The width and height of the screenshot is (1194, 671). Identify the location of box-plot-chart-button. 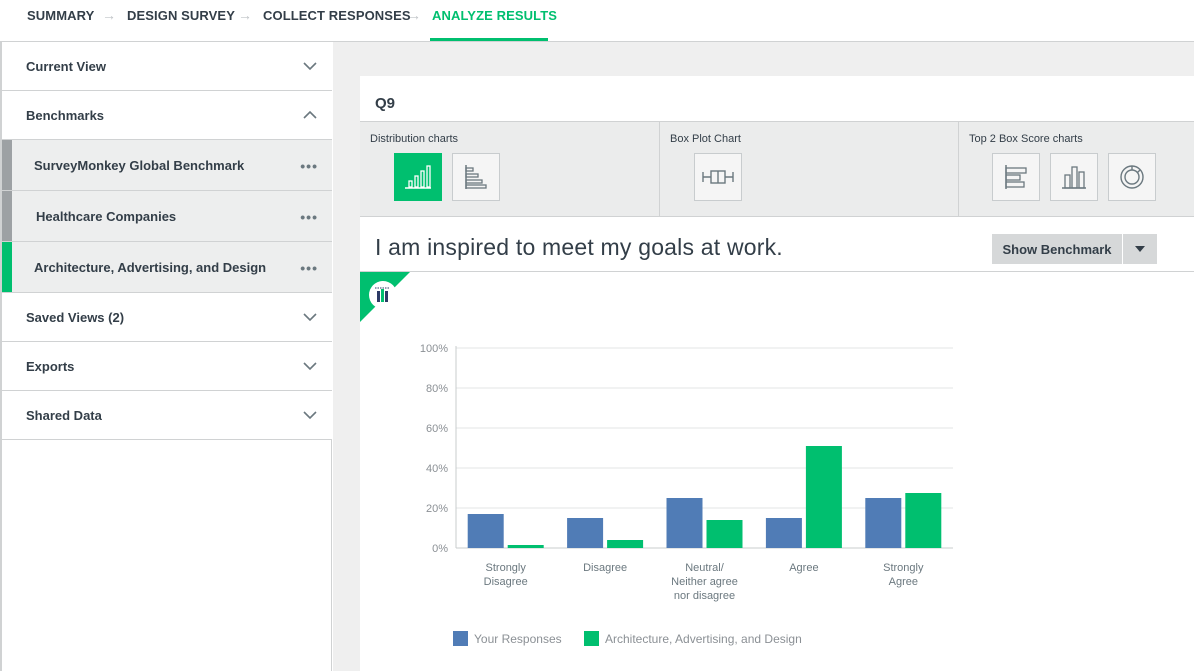
(718, 177).